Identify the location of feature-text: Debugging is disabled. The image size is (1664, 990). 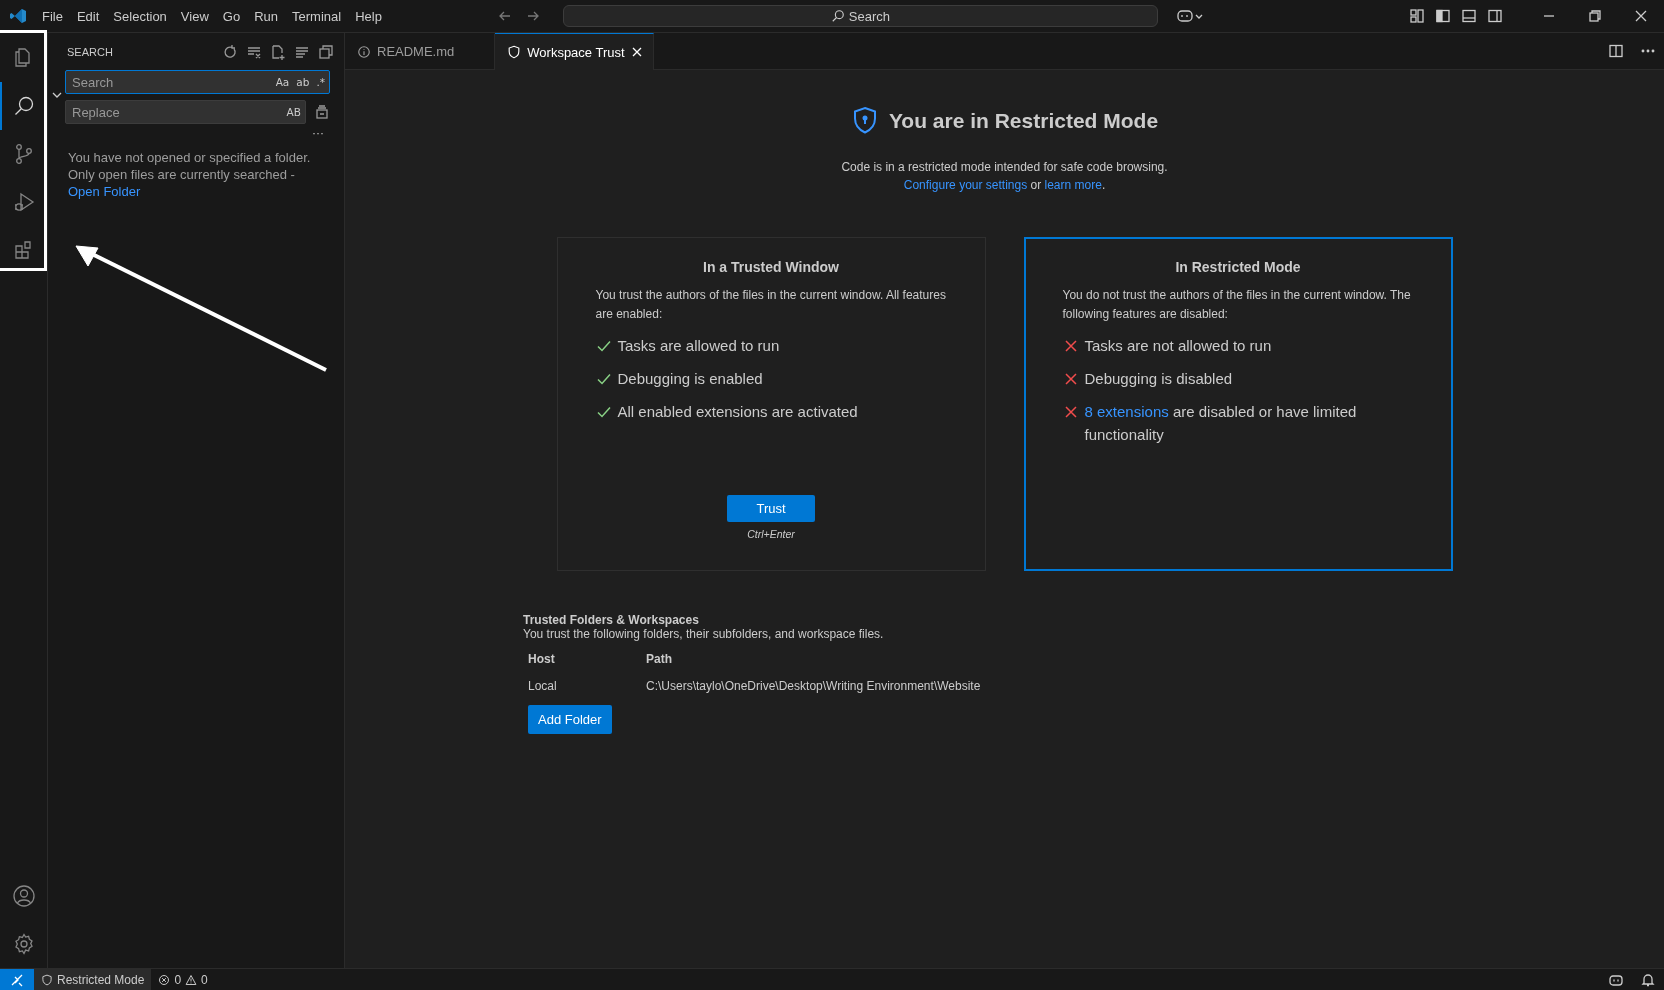
(1158, 379).